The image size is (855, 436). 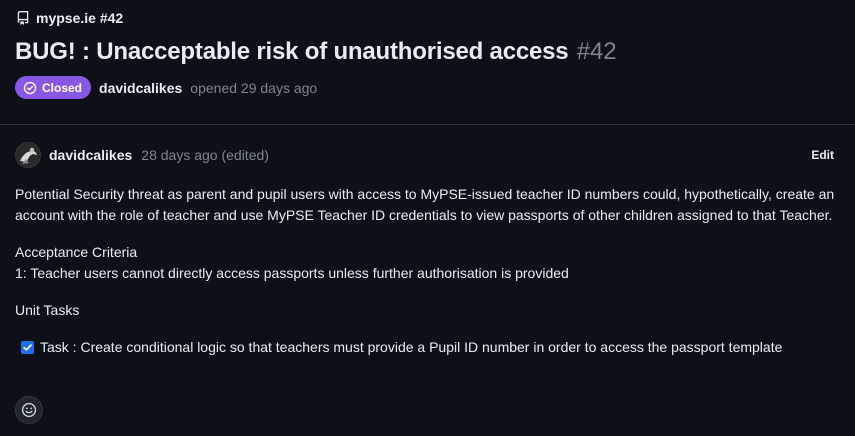 I want to click on status-label: Closed, so click(x=62, y=87).